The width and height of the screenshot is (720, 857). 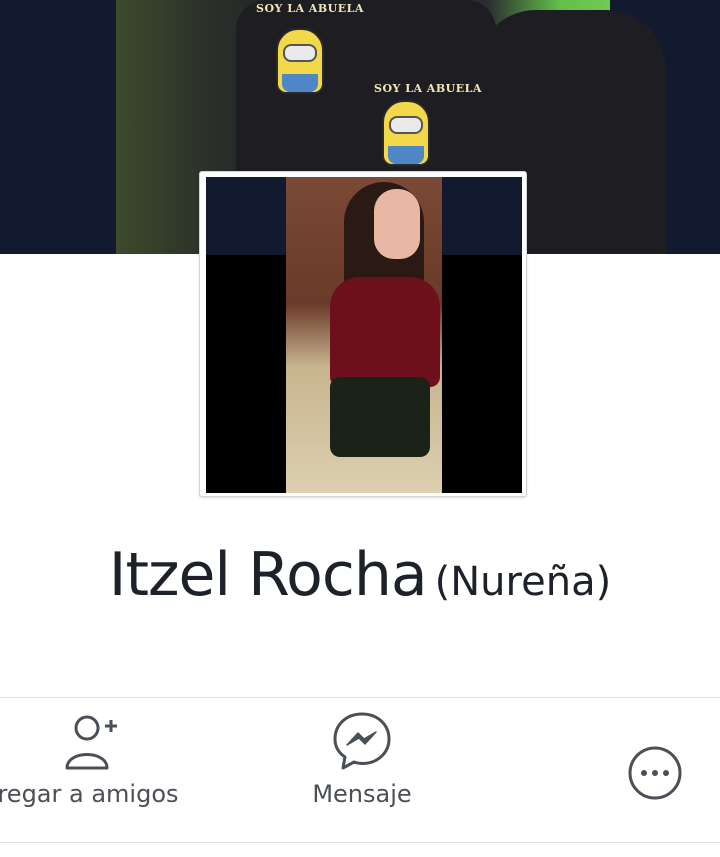 What do you see at coordinates (362, 794) in the screenshot?
I see `message-label: Mensaje` at bounding box center [362, 794].